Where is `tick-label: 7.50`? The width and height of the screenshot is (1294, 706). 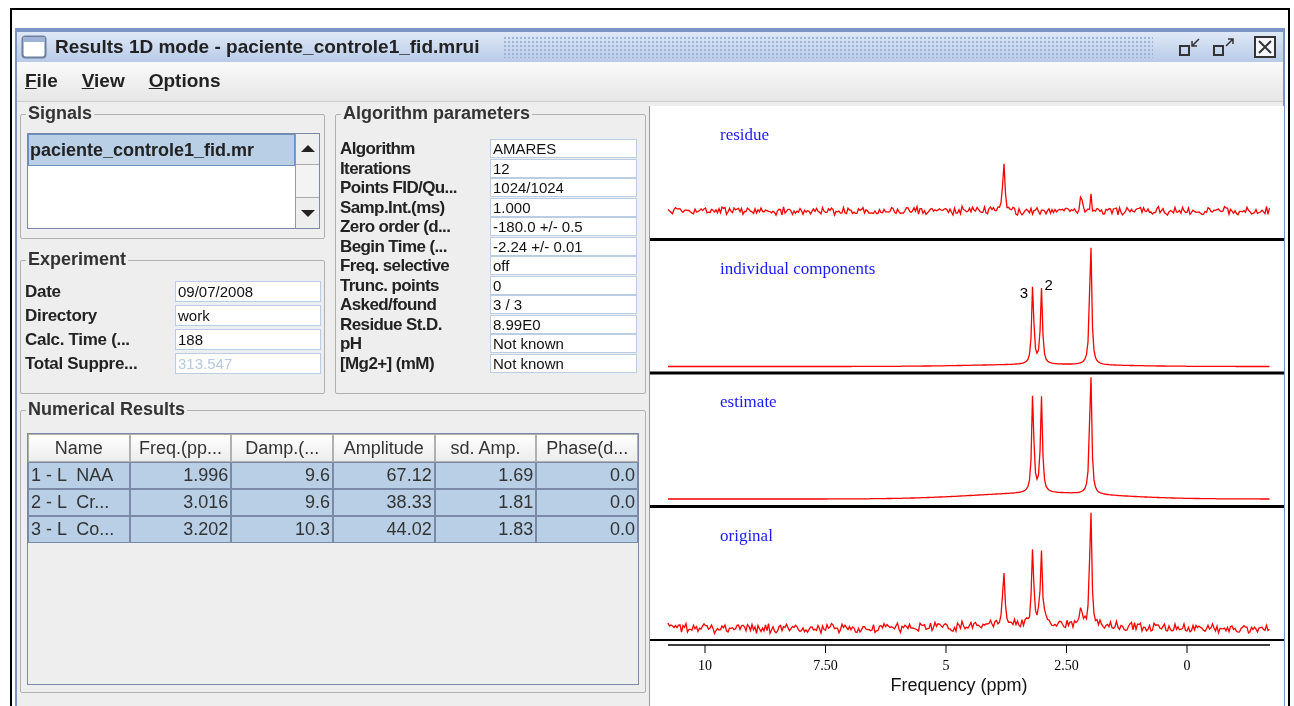
tick-label: 7.50 is located at coordinates (825, 665).